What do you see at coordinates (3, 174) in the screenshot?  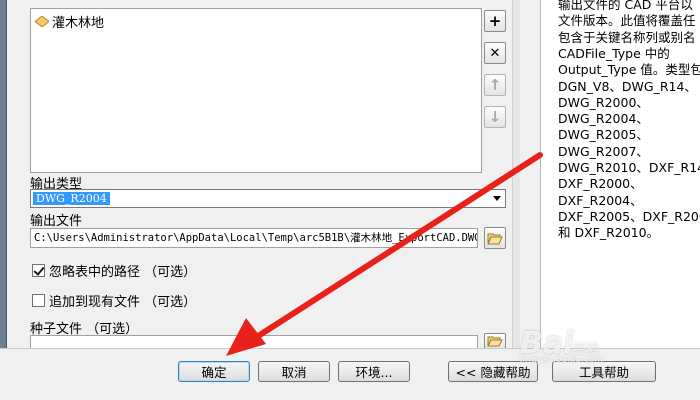 I see `window-edge` at bounding box center [3, 174].